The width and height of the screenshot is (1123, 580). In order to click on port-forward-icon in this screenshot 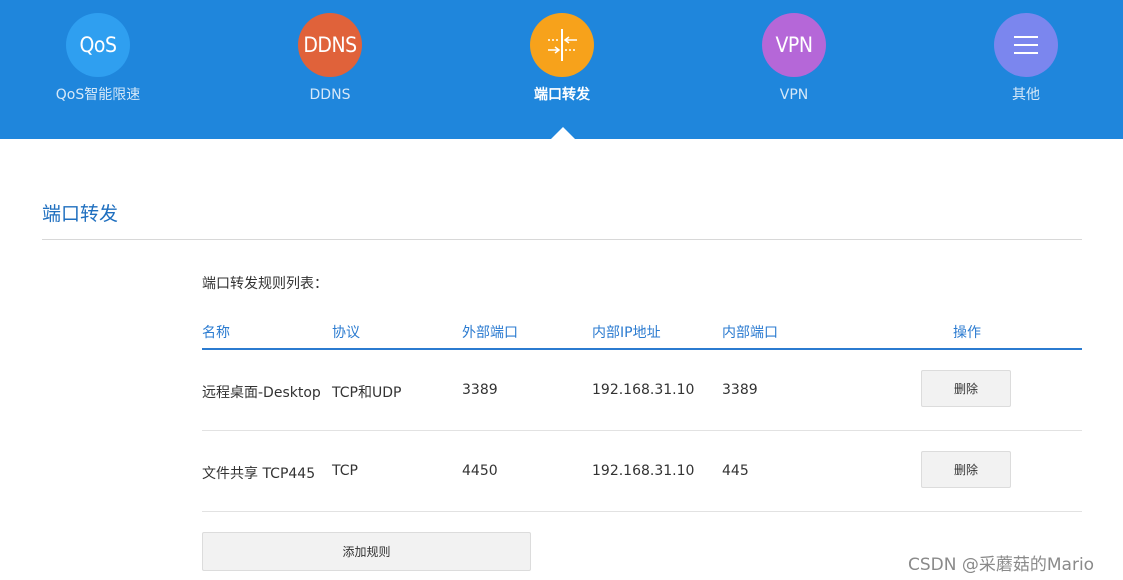, I will do `click(562, 45)`.